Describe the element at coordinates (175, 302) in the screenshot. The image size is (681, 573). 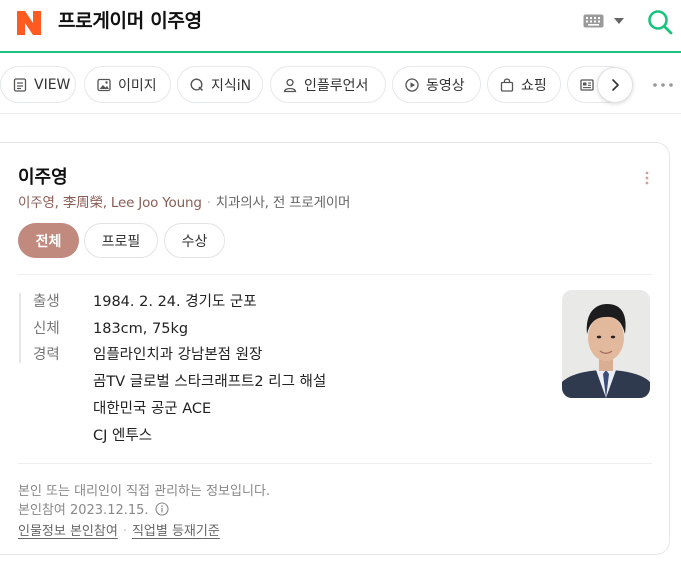
I see `info-value: 1984. 2. 24. 경기도 군포` at that location.